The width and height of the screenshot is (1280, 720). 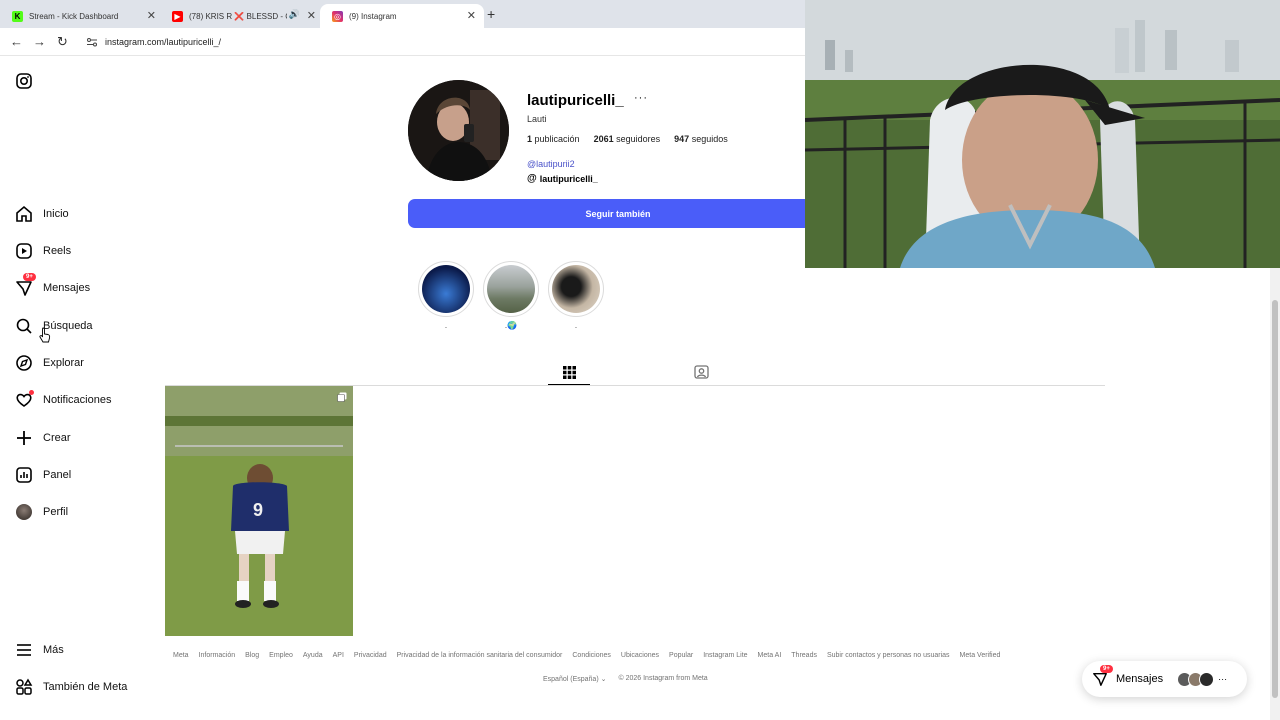 What do you see at coordinates (41, 512) in the screenshot?
I see `sidebar-item-perfil: Perfil` at bounding box center [41, 512].